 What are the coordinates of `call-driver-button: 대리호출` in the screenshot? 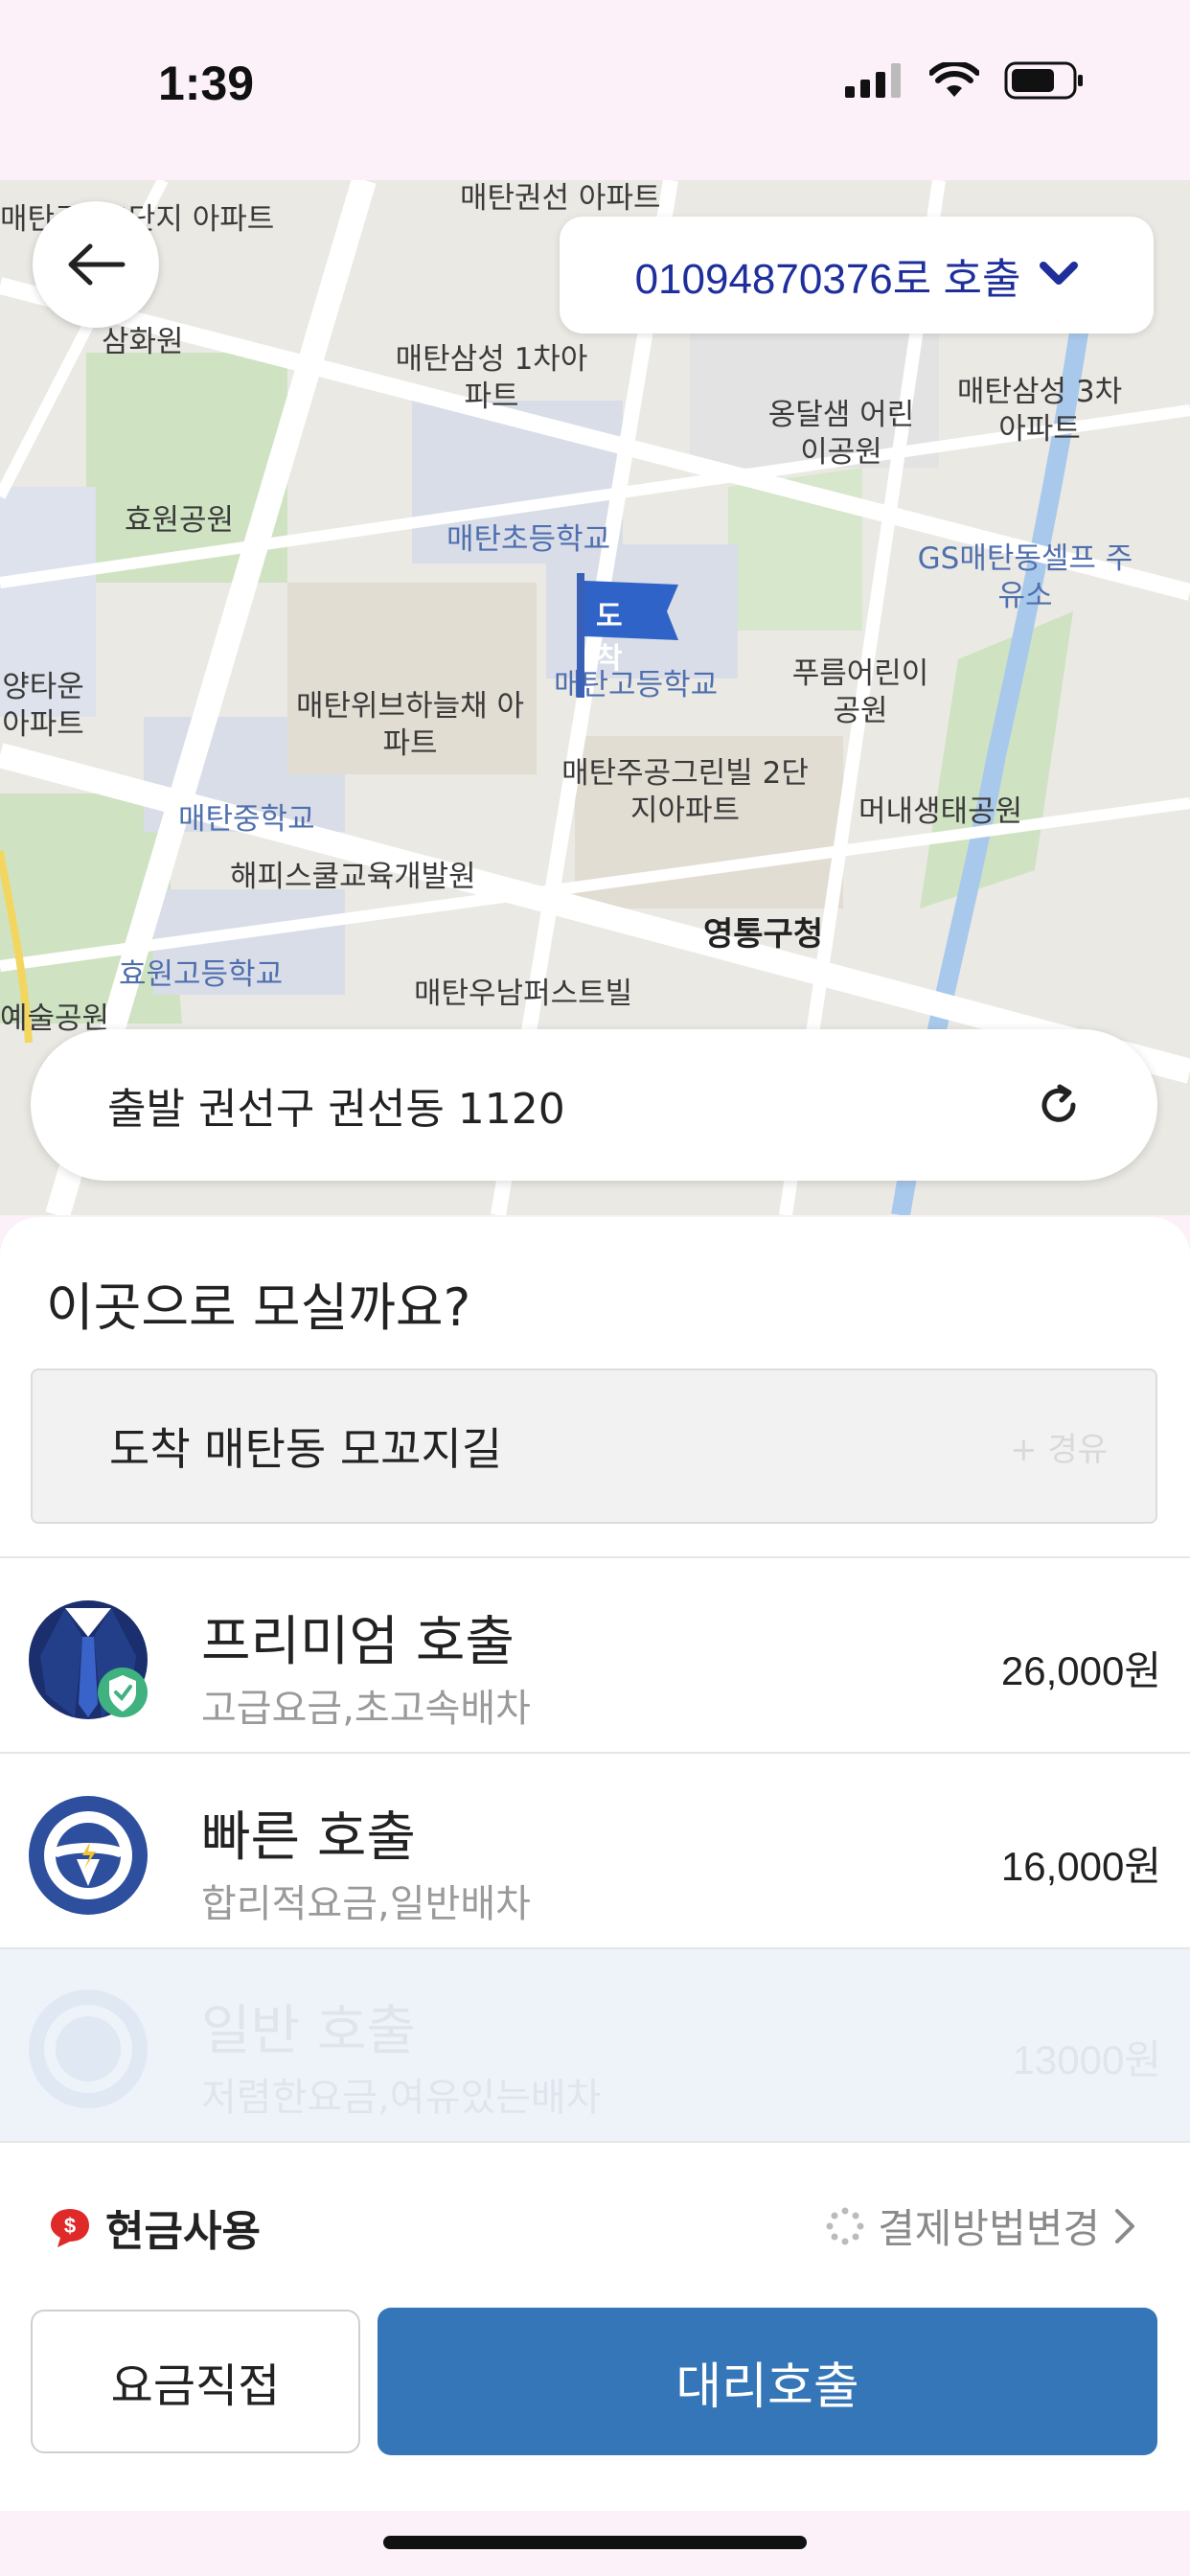 It's located at (767, 2381).